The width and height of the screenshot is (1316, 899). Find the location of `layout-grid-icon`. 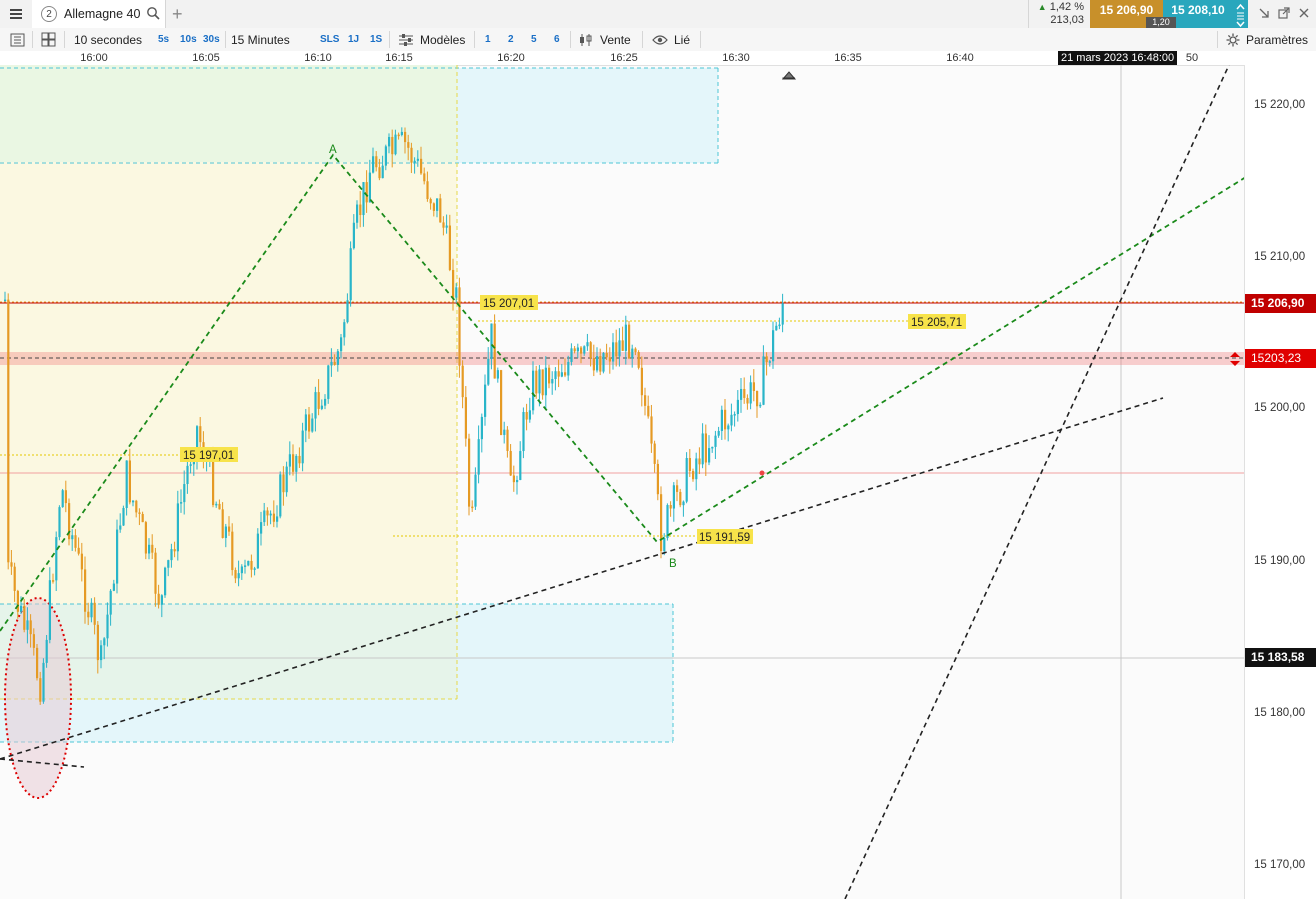

layout-grid-icon is located at coordinates (48, 39).